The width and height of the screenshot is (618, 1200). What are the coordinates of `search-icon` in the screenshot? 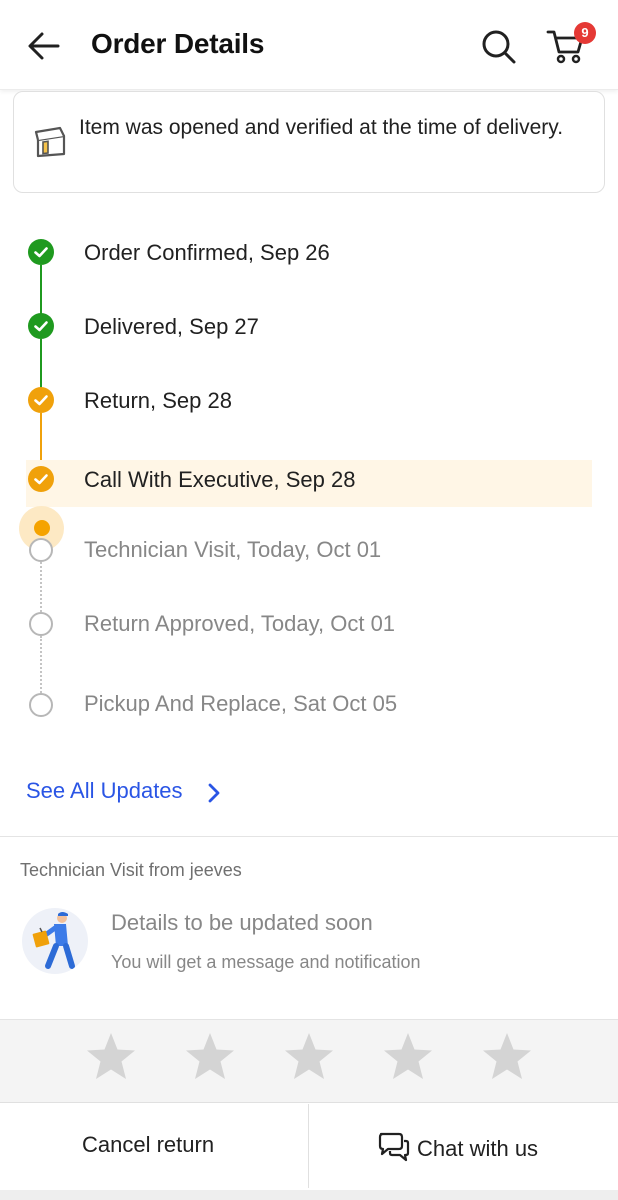 It's located at (499, 47).